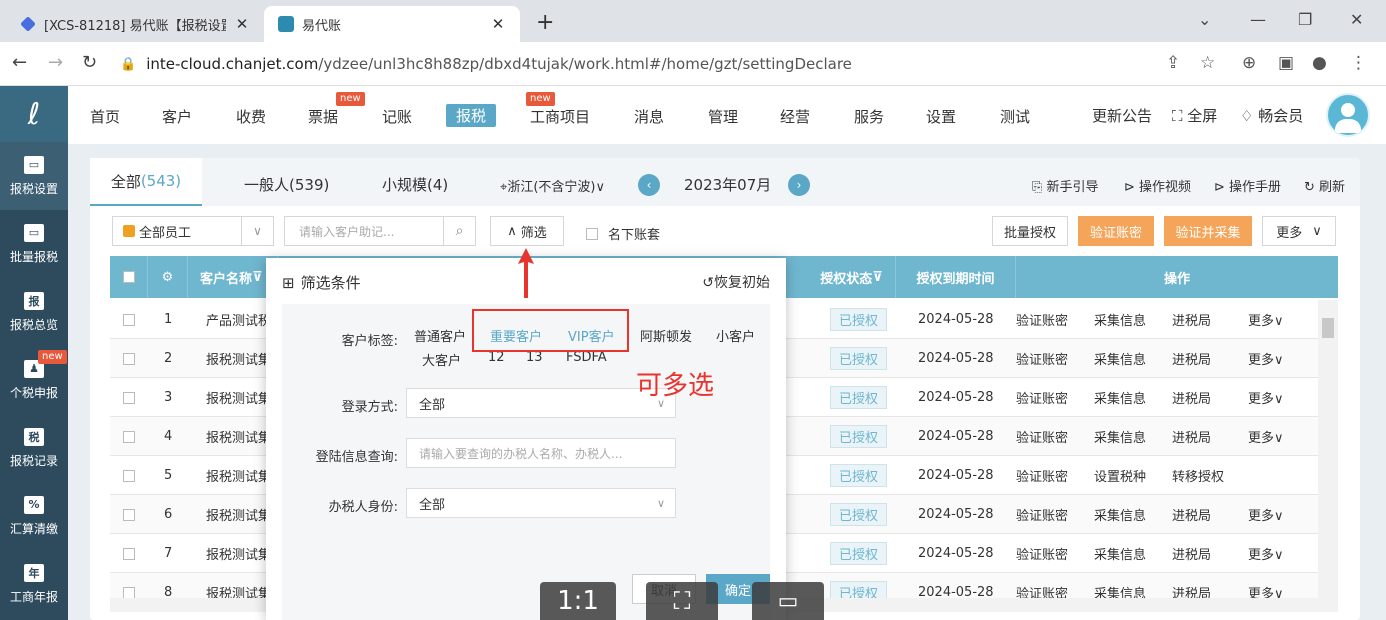 The width and height of the screenshot is (1386, 620). I want to click on region-select: ⌖浙江(不含宁波)∨, so click(552, 185).